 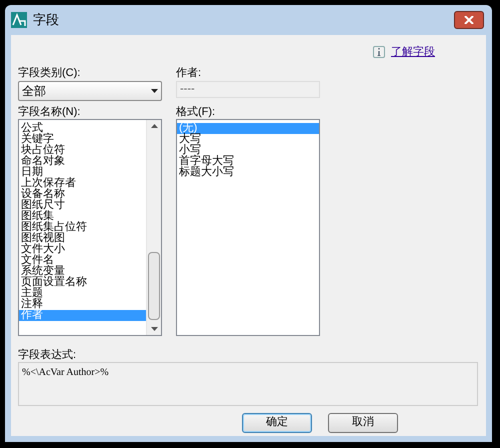 I want to click on list-item: 注释, so click(x=82, y=304).